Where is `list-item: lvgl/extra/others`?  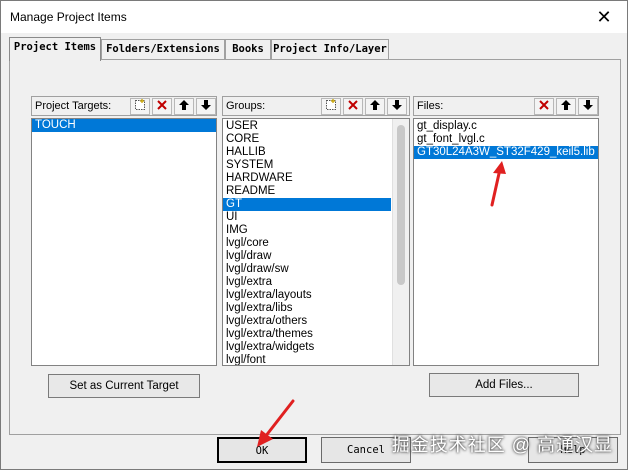
list-item: lvgl/extra/others is located at coordinates (307, 321).